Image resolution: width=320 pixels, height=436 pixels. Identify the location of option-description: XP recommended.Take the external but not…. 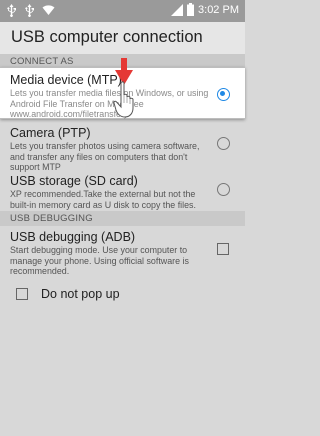
(103, 199).